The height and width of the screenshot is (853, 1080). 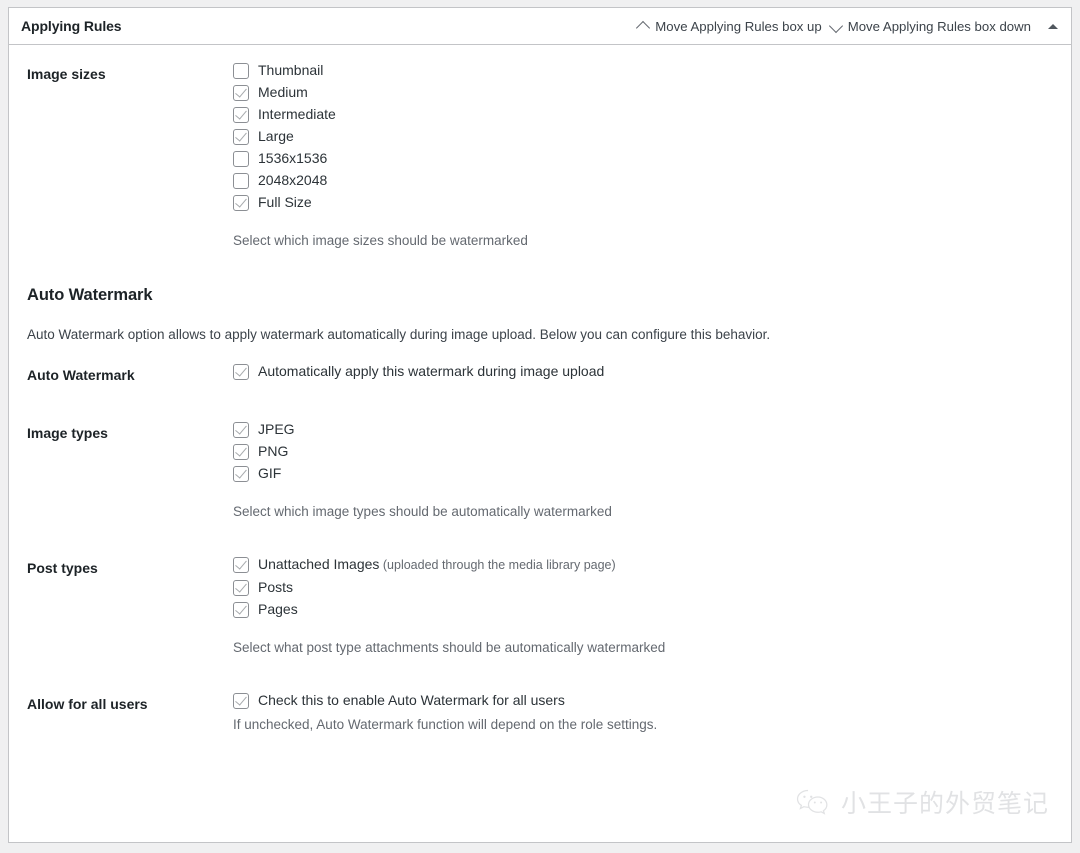 What do you see at coordinates (293, 180) in the screenshot?
I see `checkbox-label: 2048x2048` at bounding box center [293, 180].